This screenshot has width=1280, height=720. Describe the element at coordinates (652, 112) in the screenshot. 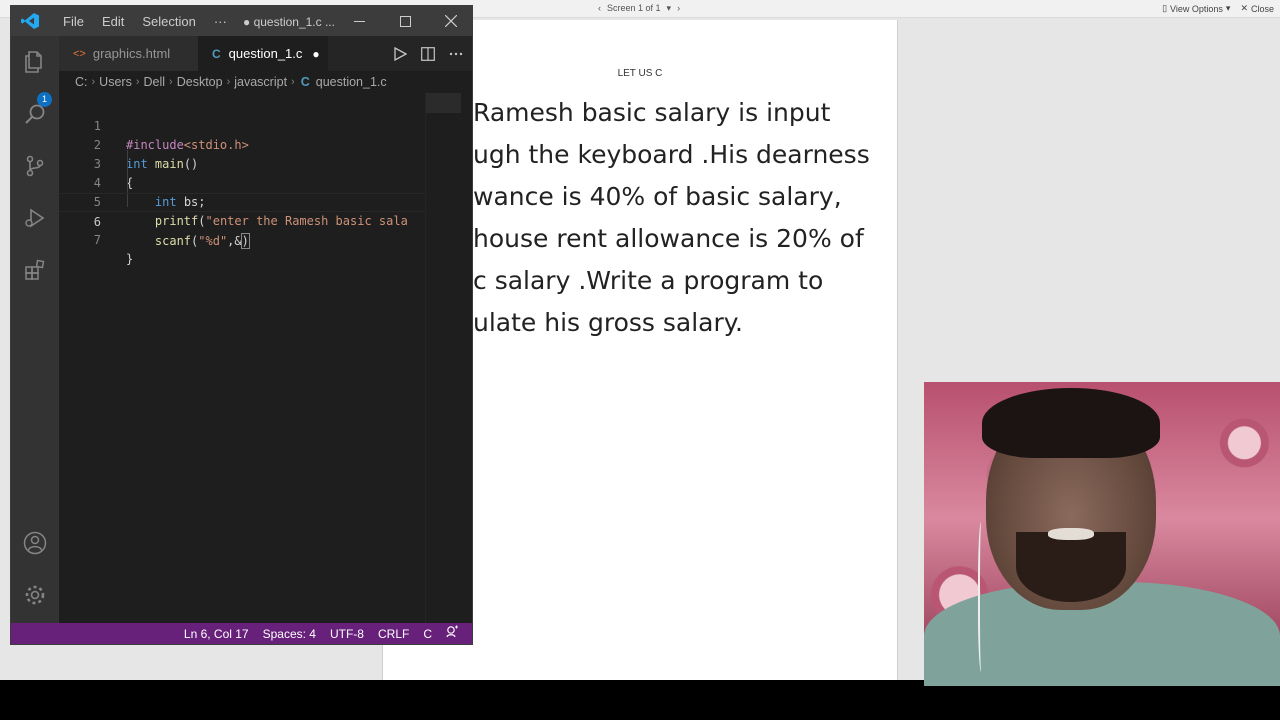

I see `page-line: Ramesh basic salary is input` at that location.